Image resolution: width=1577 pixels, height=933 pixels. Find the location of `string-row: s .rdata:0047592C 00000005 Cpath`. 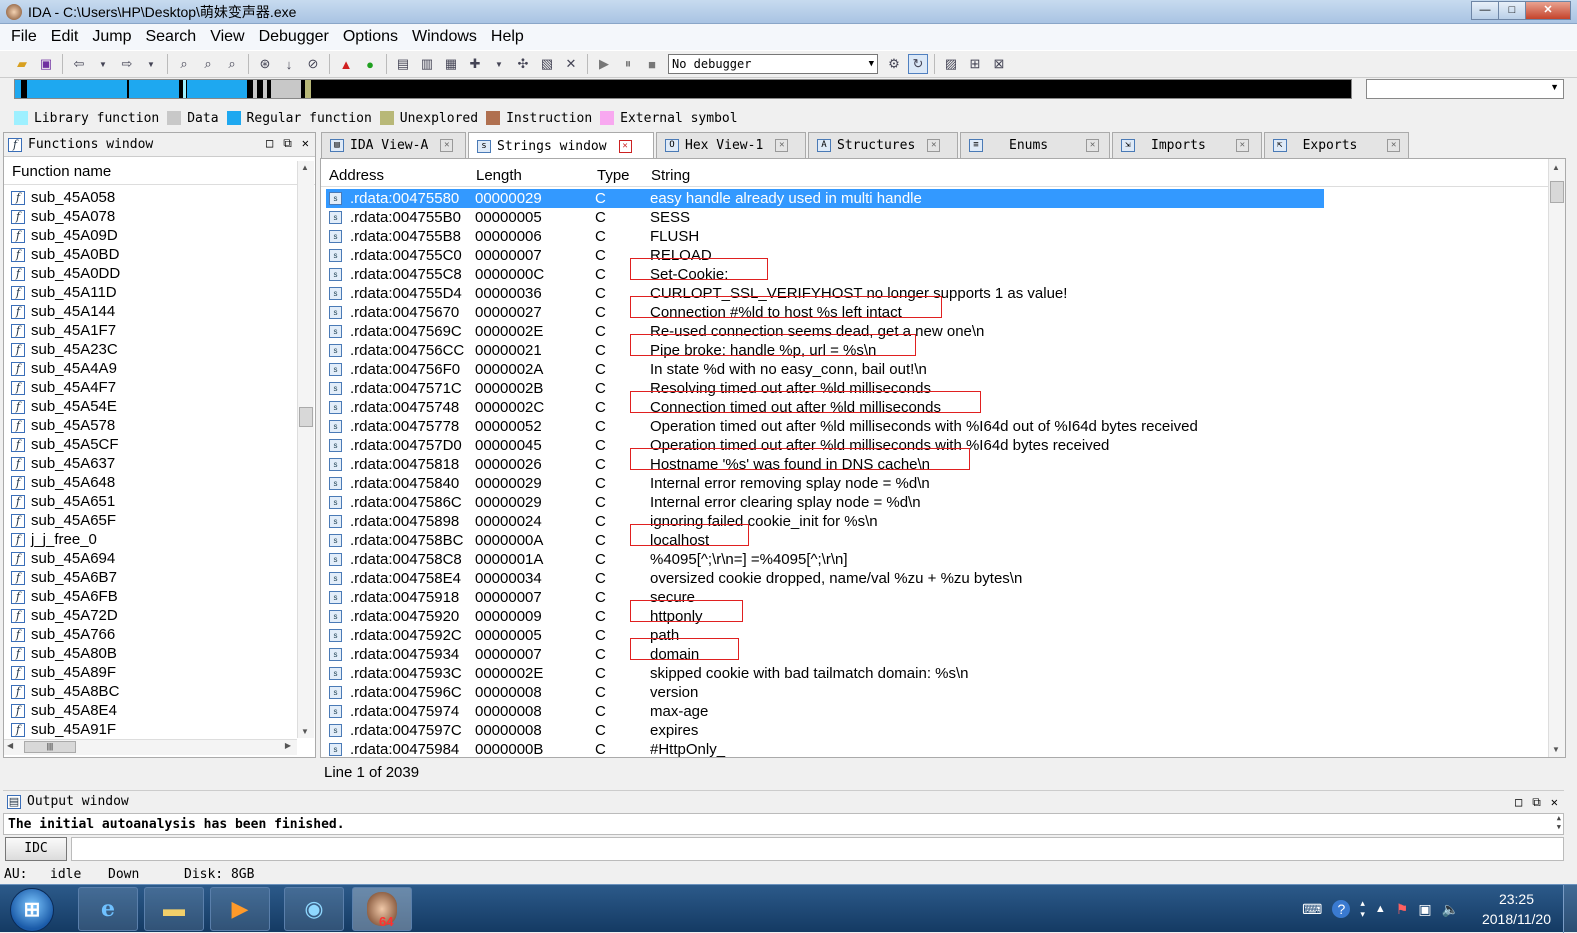

string-row: s .rdata:0047592C 00000005 Cpath is located at coordinates (935, 635).